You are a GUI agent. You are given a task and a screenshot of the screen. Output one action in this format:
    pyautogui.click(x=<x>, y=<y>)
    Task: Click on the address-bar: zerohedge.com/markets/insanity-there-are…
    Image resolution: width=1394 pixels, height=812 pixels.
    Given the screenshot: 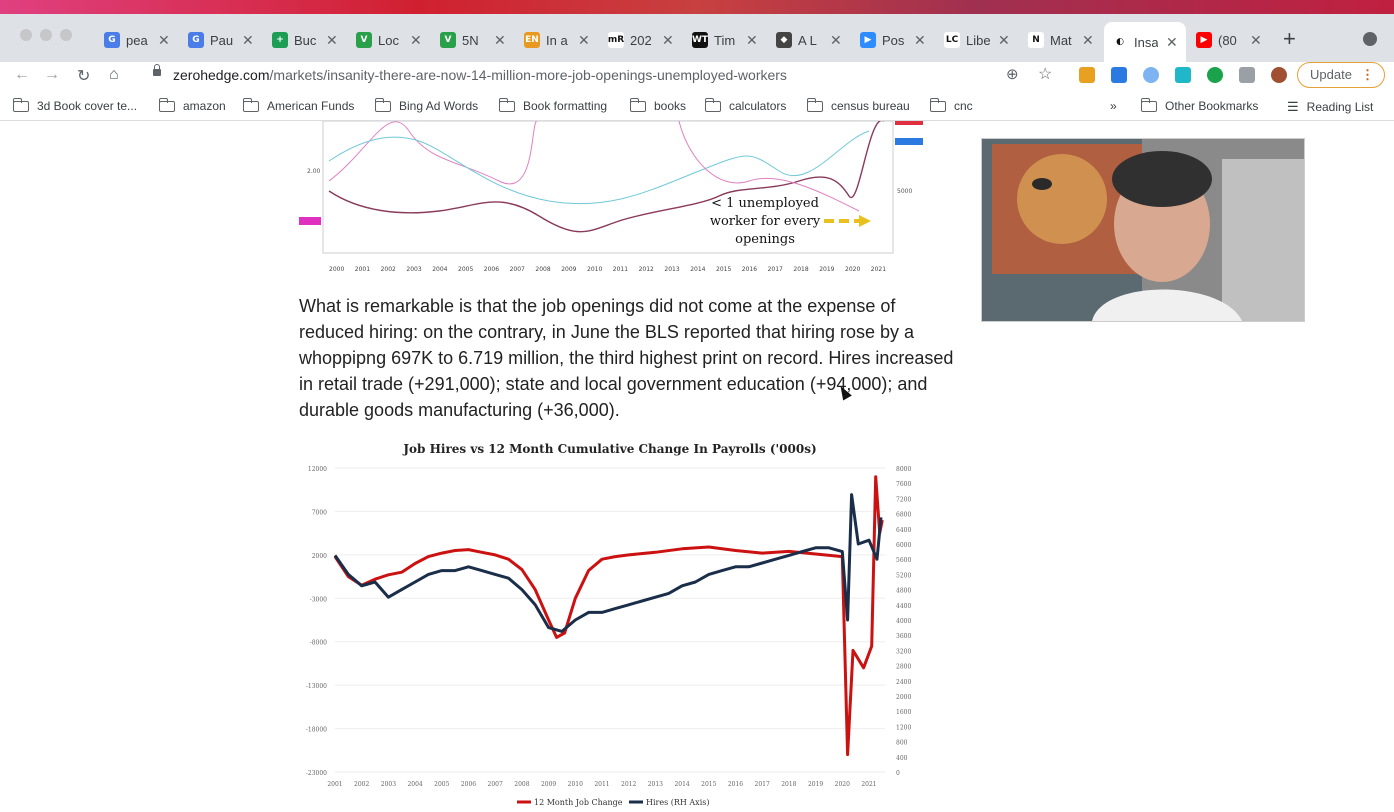 What is the action you would take?
    pyautogui.click(x=601, y=76)
    